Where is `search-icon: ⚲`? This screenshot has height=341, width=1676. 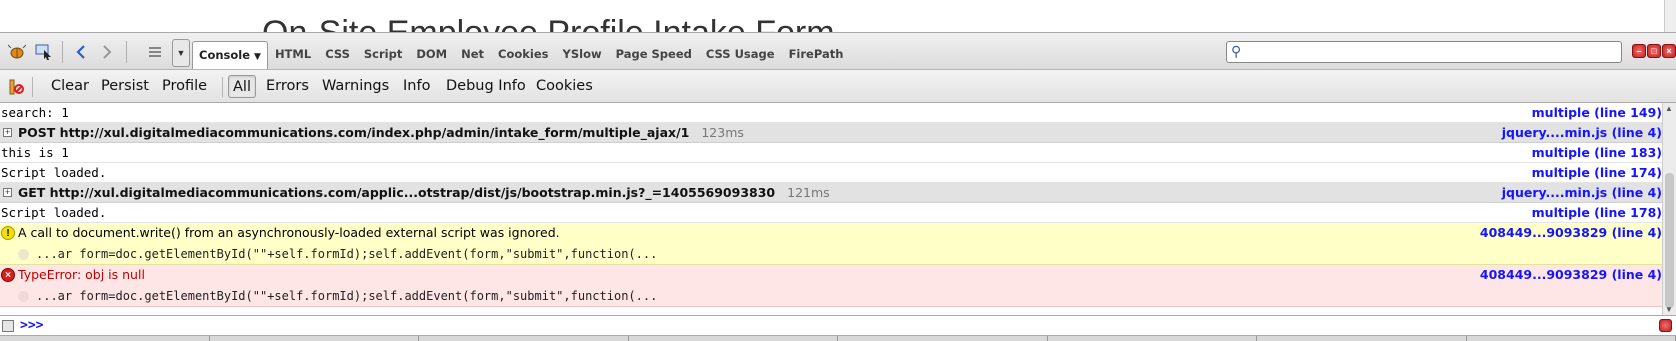
search-icon: ⚲ is located at coordinates (1236, 51).